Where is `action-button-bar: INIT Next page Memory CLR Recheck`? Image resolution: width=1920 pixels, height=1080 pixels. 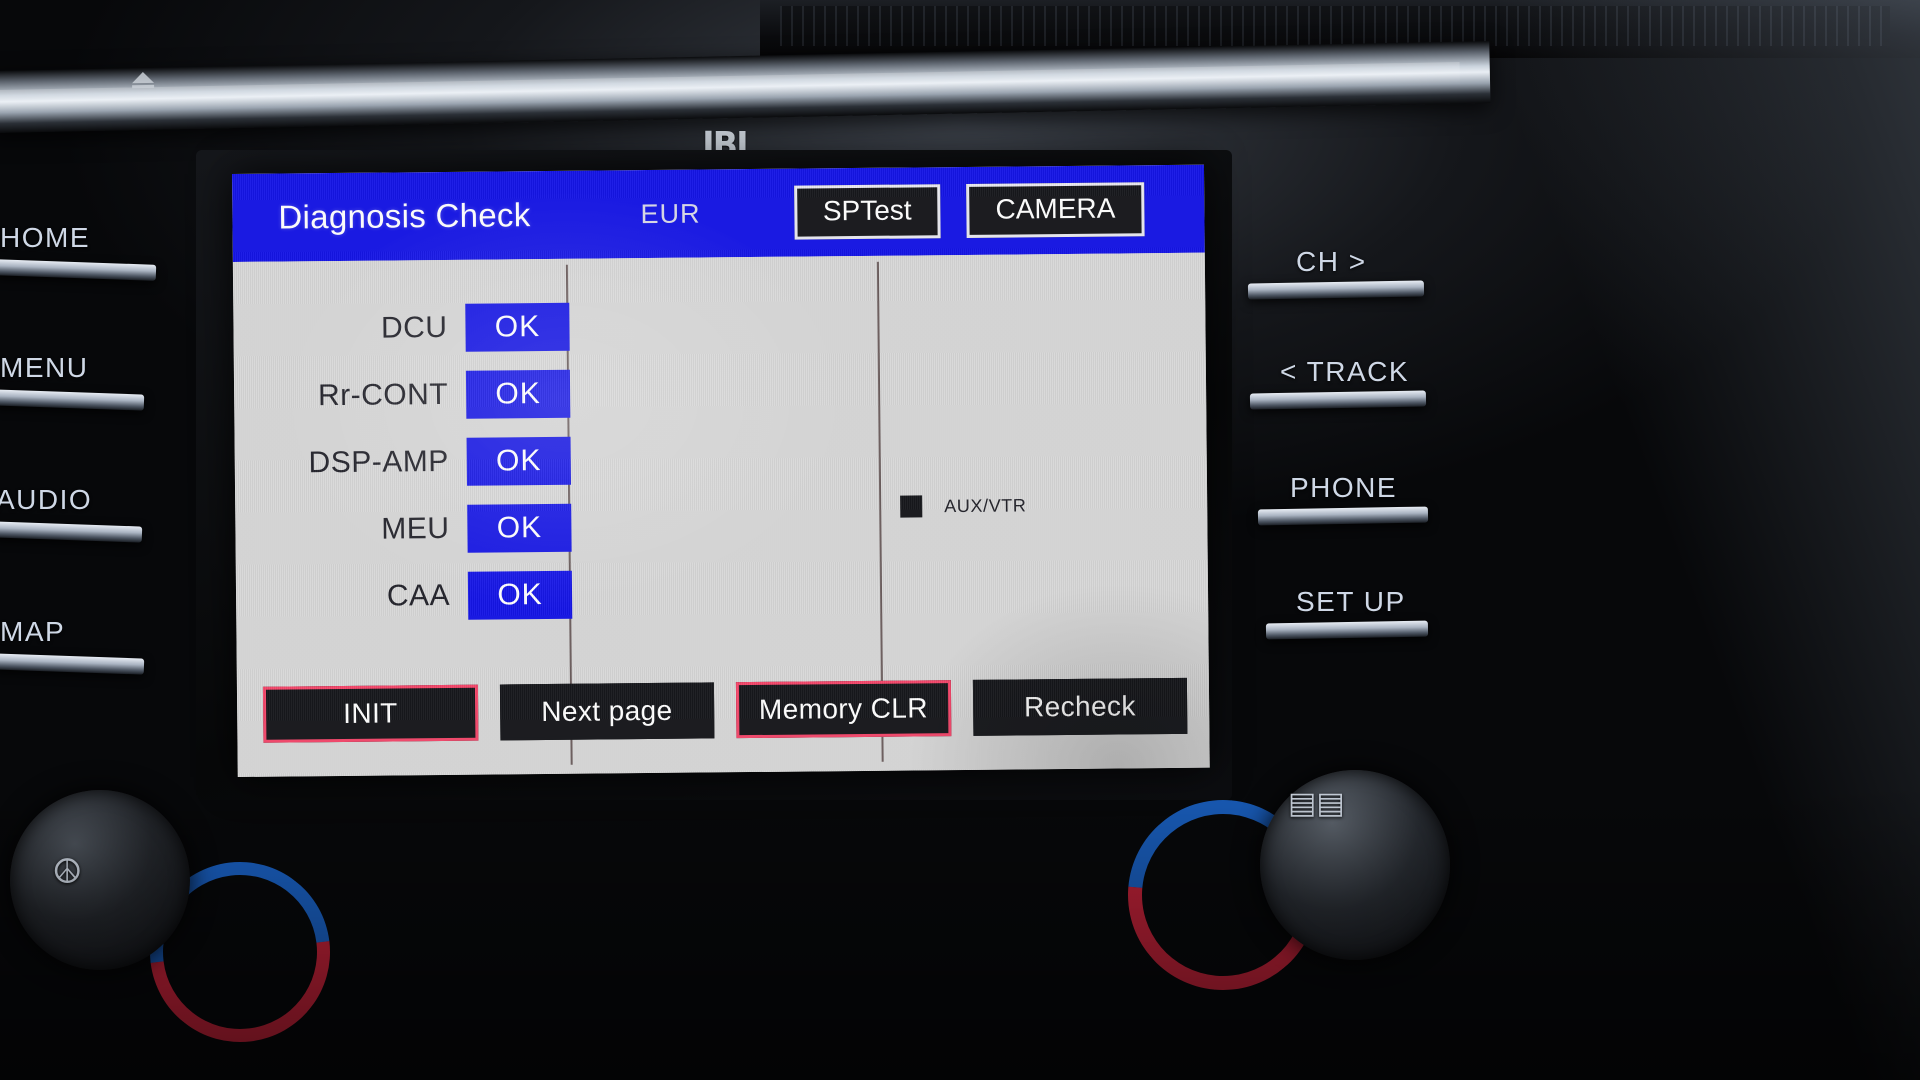 action-button-bar: INIT Next page Memory CLR Recheck is located at coordinates (725, 710).